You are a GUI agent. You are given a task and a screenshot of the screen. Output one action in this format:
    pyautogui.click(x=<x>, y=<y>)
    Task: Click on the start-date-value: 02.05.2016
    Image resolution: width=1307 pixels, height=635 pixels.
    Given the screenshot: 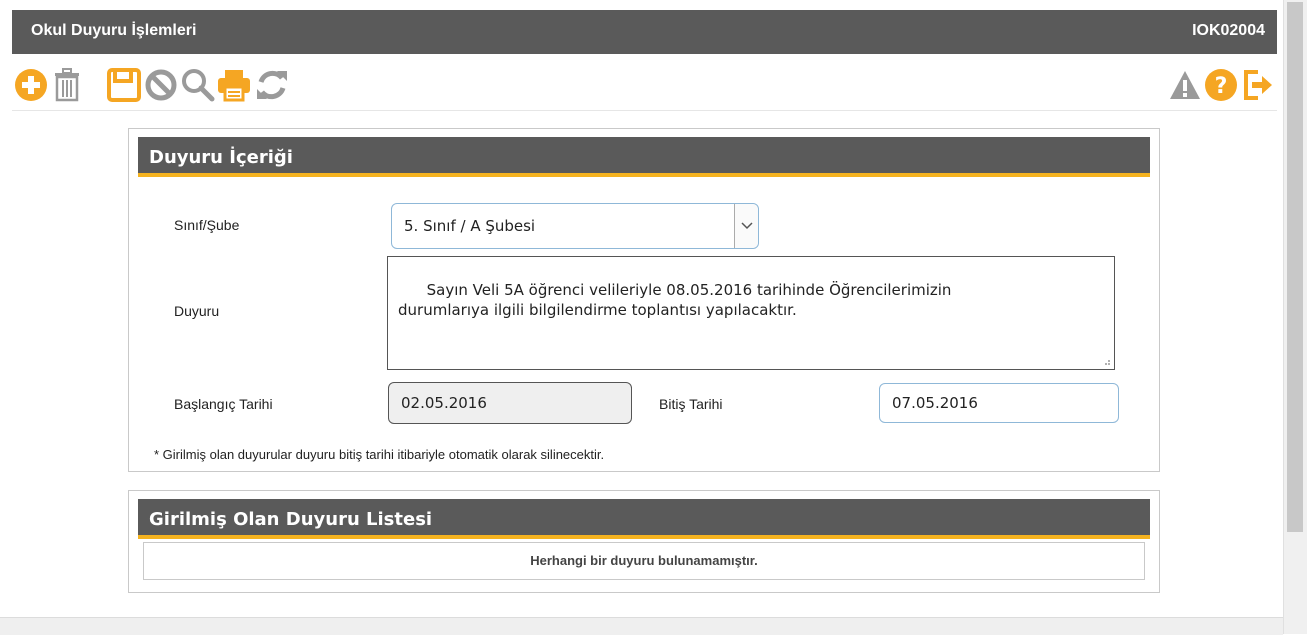 What is the action you would take?
    pyautogui.click(x=444, y=403)
    